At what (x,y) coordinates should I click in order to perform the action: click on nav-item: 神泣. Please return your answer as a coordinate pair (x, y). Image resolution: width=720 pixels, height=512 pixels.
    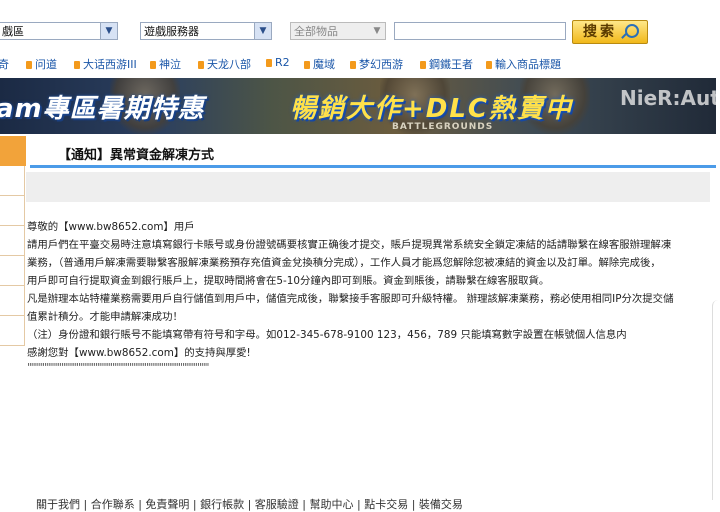
    Looking at the image, I should click on (165, 64).